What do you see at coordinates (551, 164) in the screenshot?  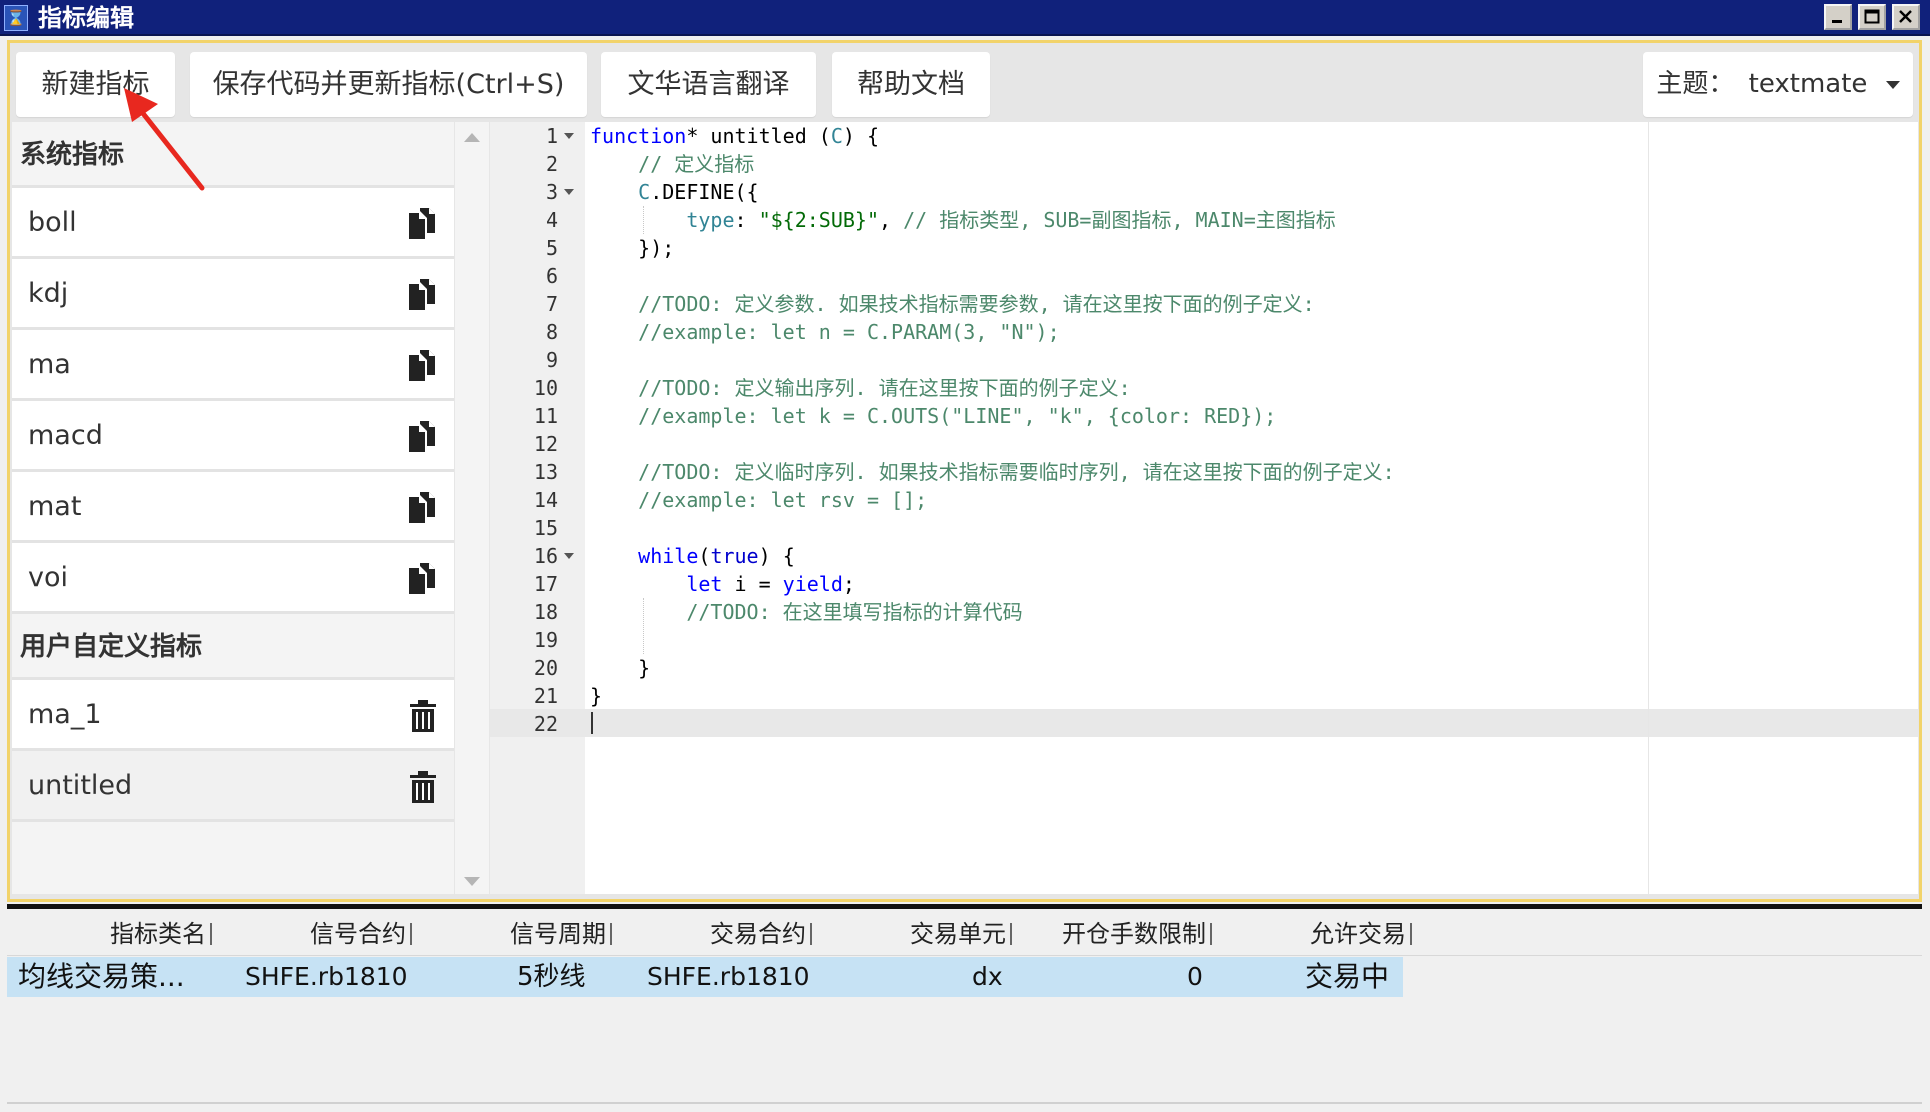 I see `line-number: 2` at bounding box center [551, 164].